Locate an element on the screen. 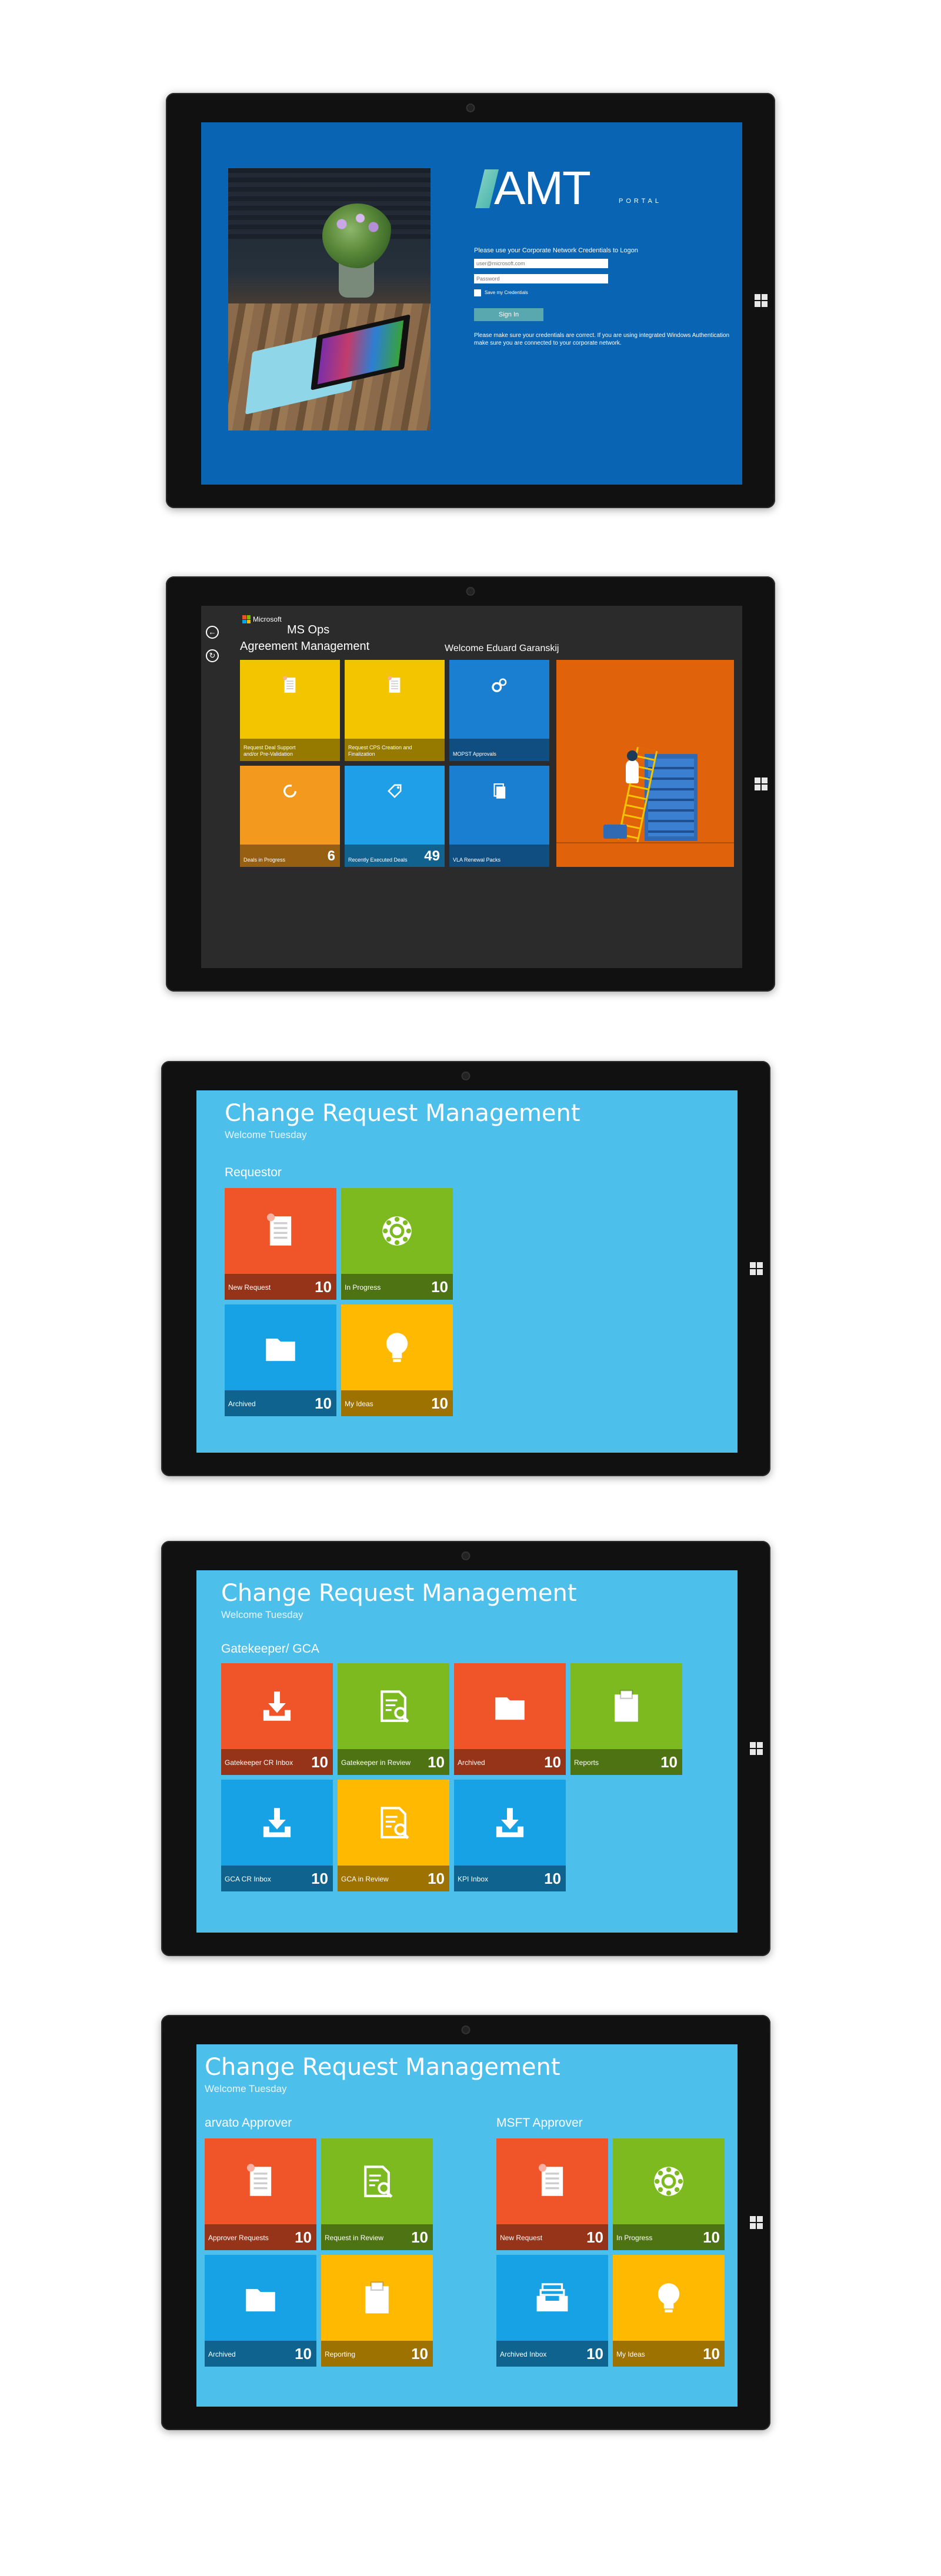  tile-mopst-approvals: MOPST Approvals is located at coordinates (499, 710).